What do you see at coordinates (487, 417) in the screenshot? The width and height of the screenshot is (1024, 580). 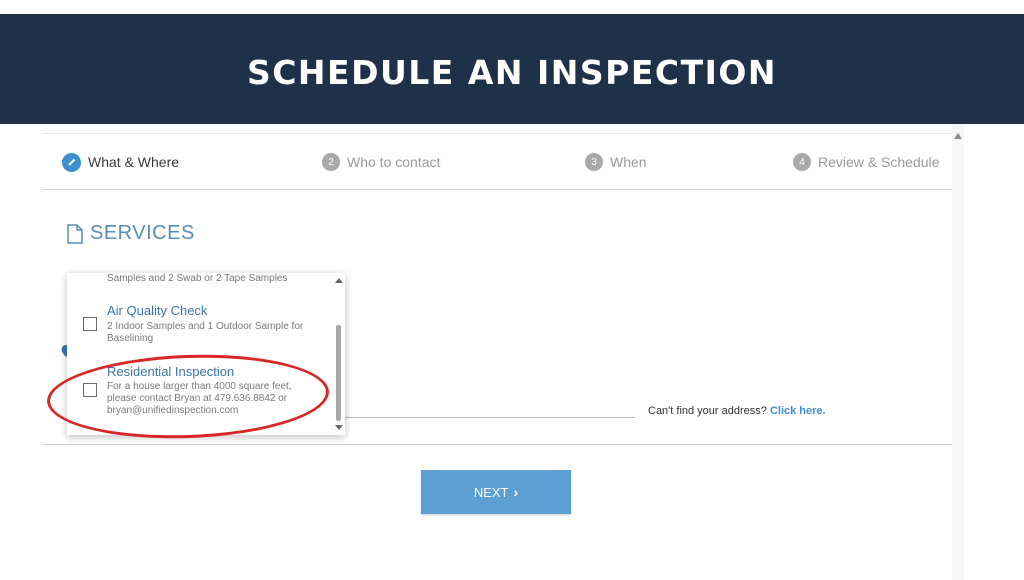 I see `address-input` at bounding box center [487, 417].